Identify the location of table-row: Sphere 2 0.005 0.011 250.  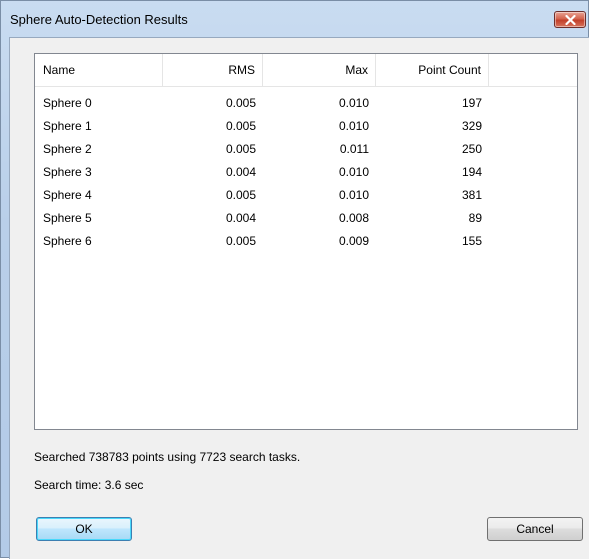
(306, 149).